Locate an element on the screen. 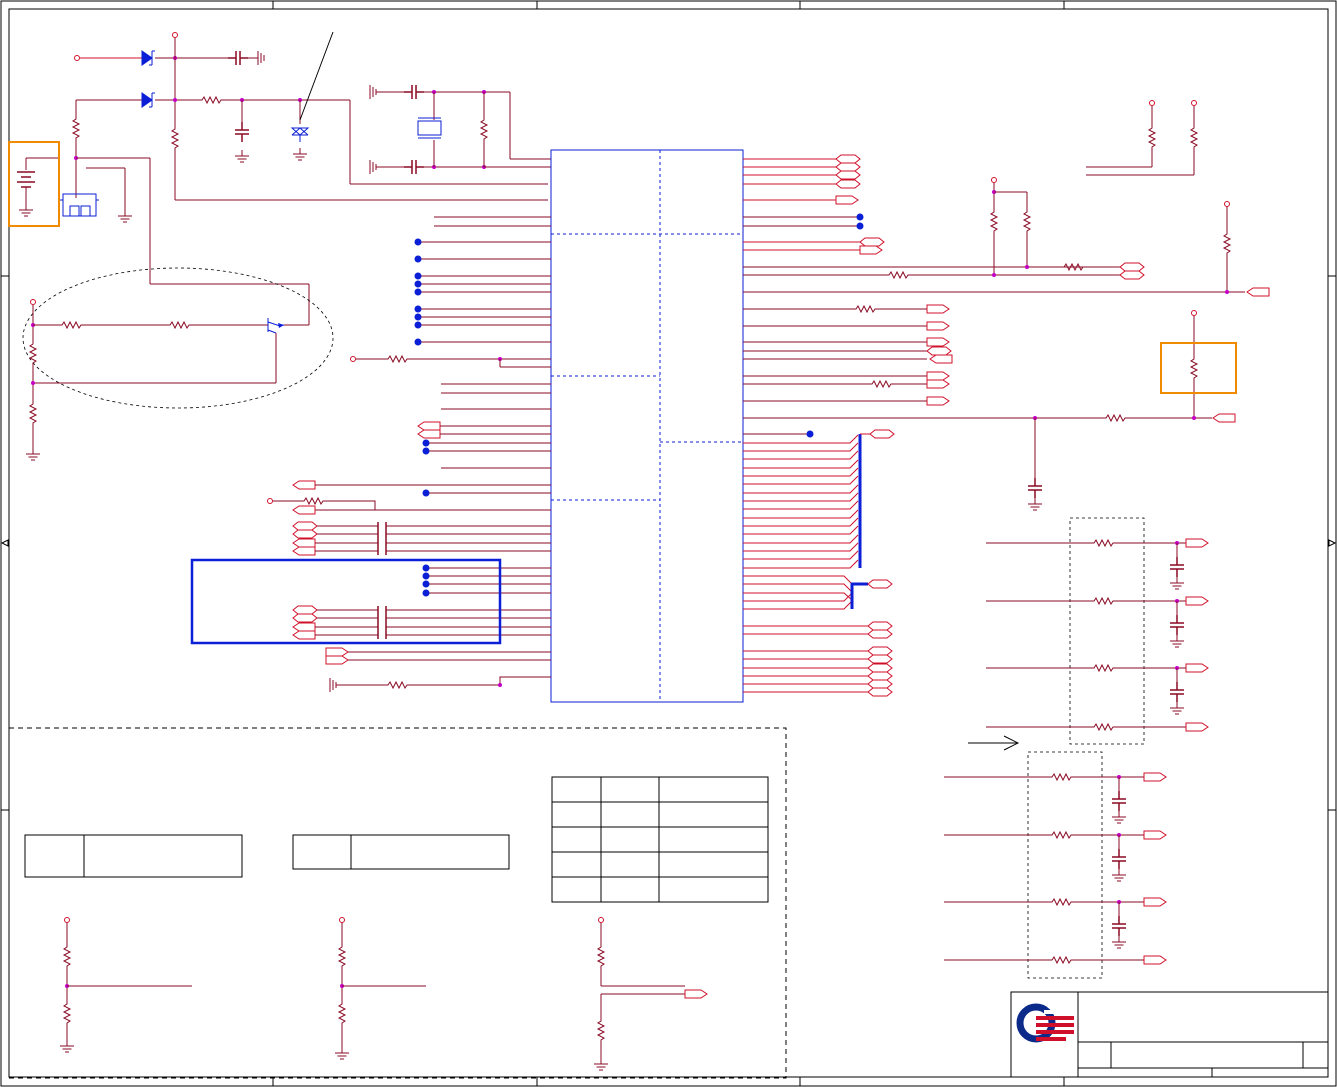 Image resolution: width=1337 pixels, height=1087 pixels. rc-filter-group-upper is located at coordinates (1097, 631).